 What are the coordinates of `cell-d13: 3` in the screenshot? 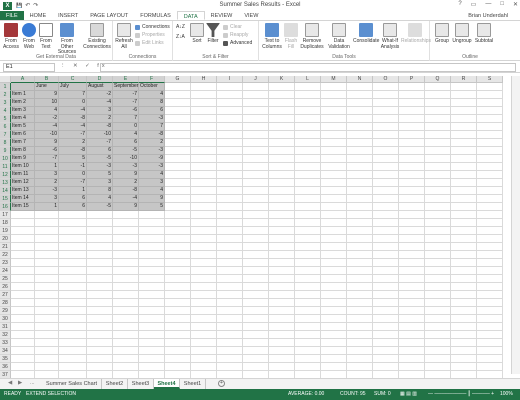 It's located at (100, 183).